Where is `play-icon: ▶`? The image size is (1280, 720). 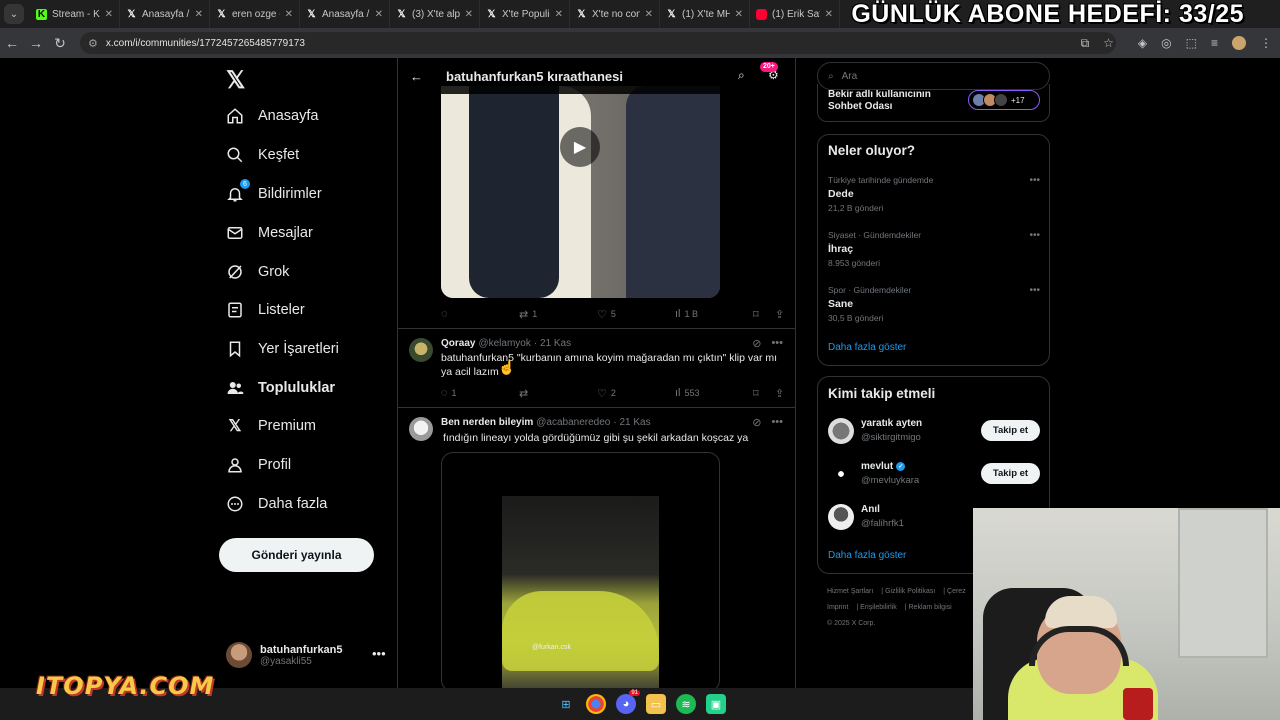
play-icon: ▶ is located at coordinates (580, 147).